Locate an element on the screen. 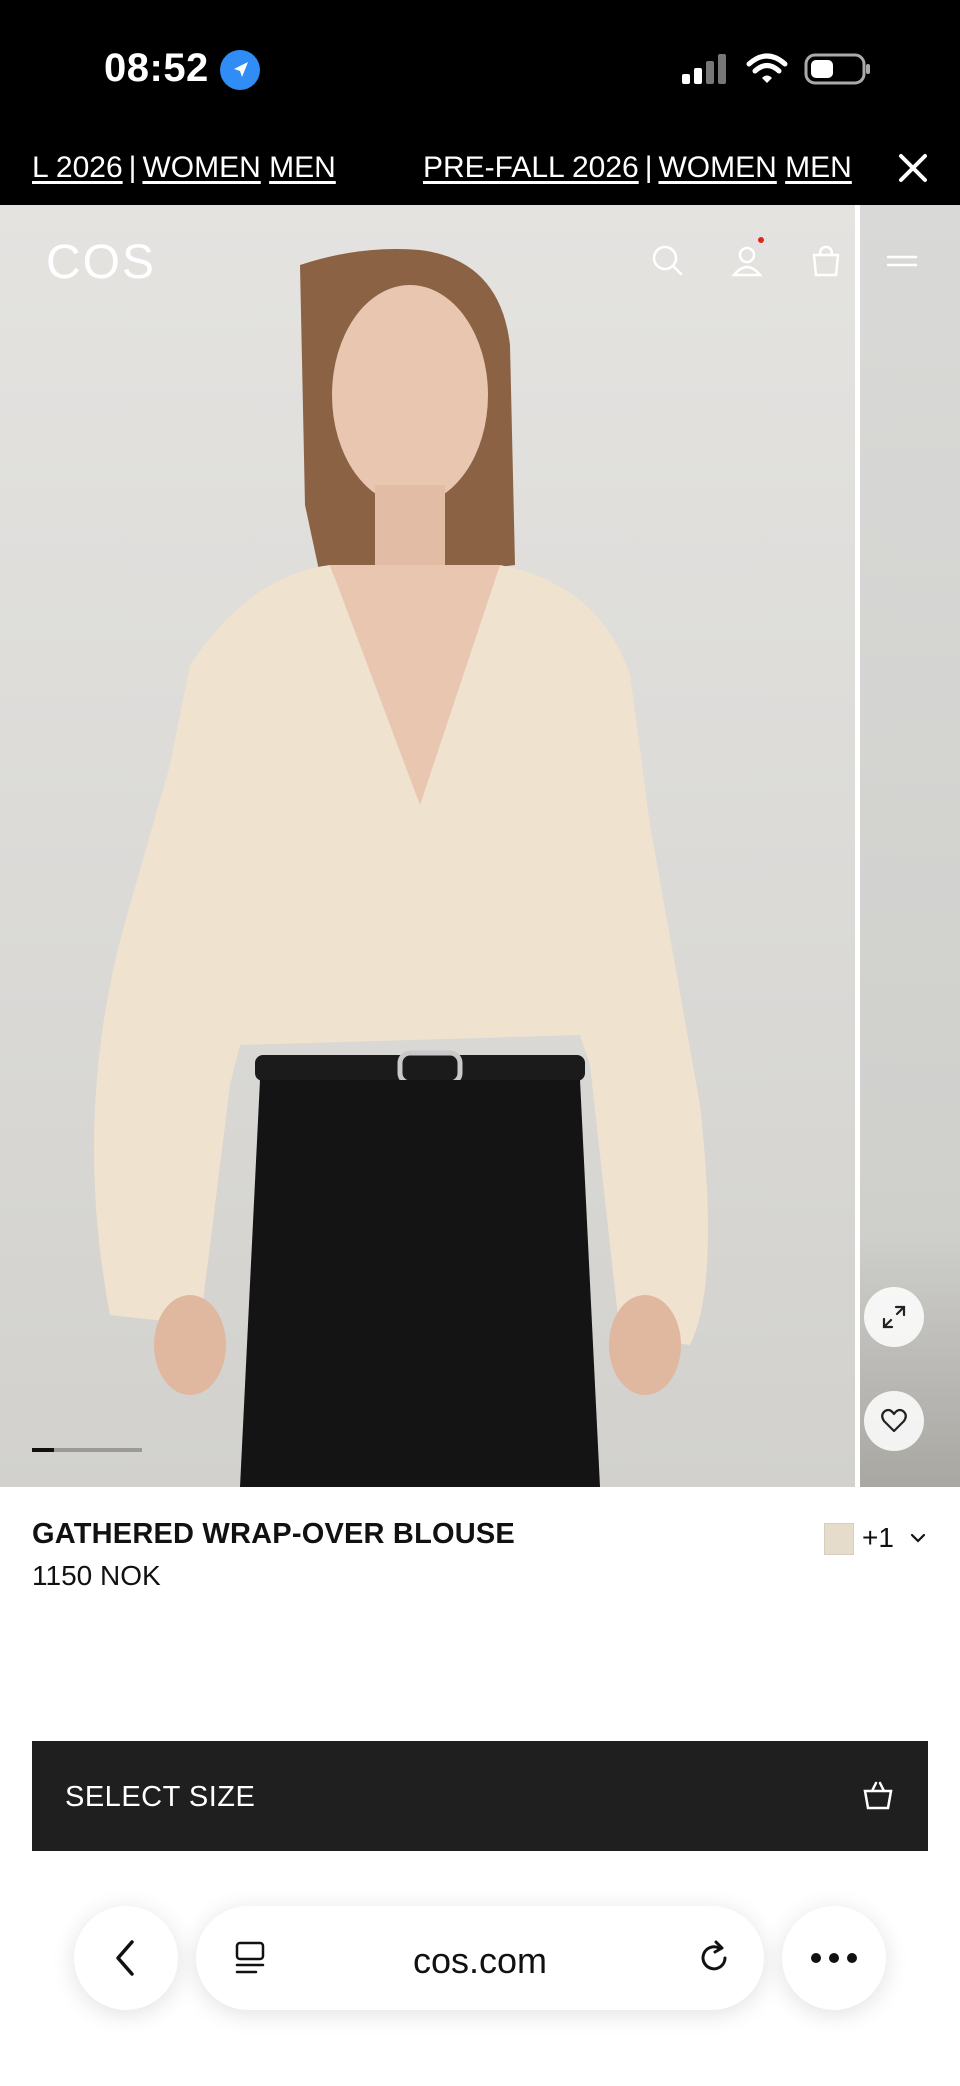 The height and width of the screenshot is (2086, 960). cos-logo: COS is located at coordinates (101, 262).